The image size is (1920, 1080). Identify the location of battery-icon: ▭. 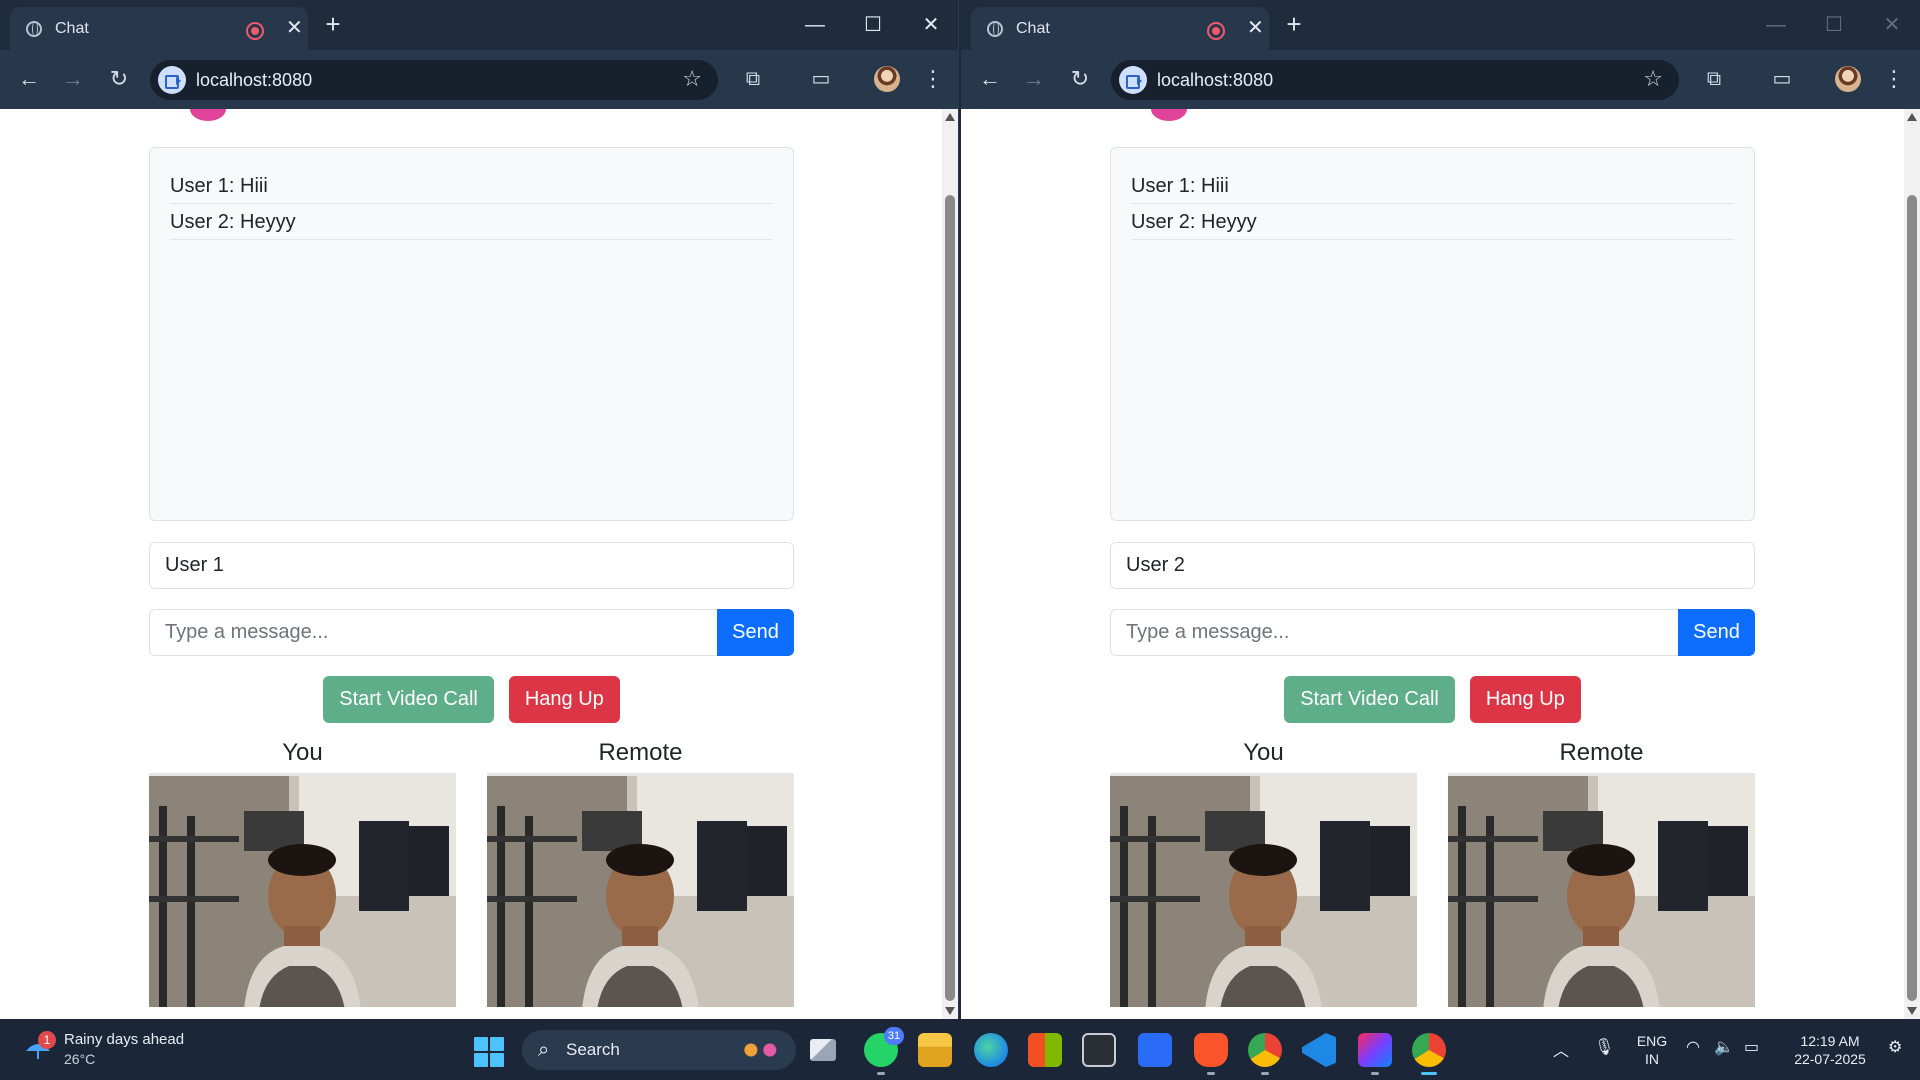
(1751, 1049).